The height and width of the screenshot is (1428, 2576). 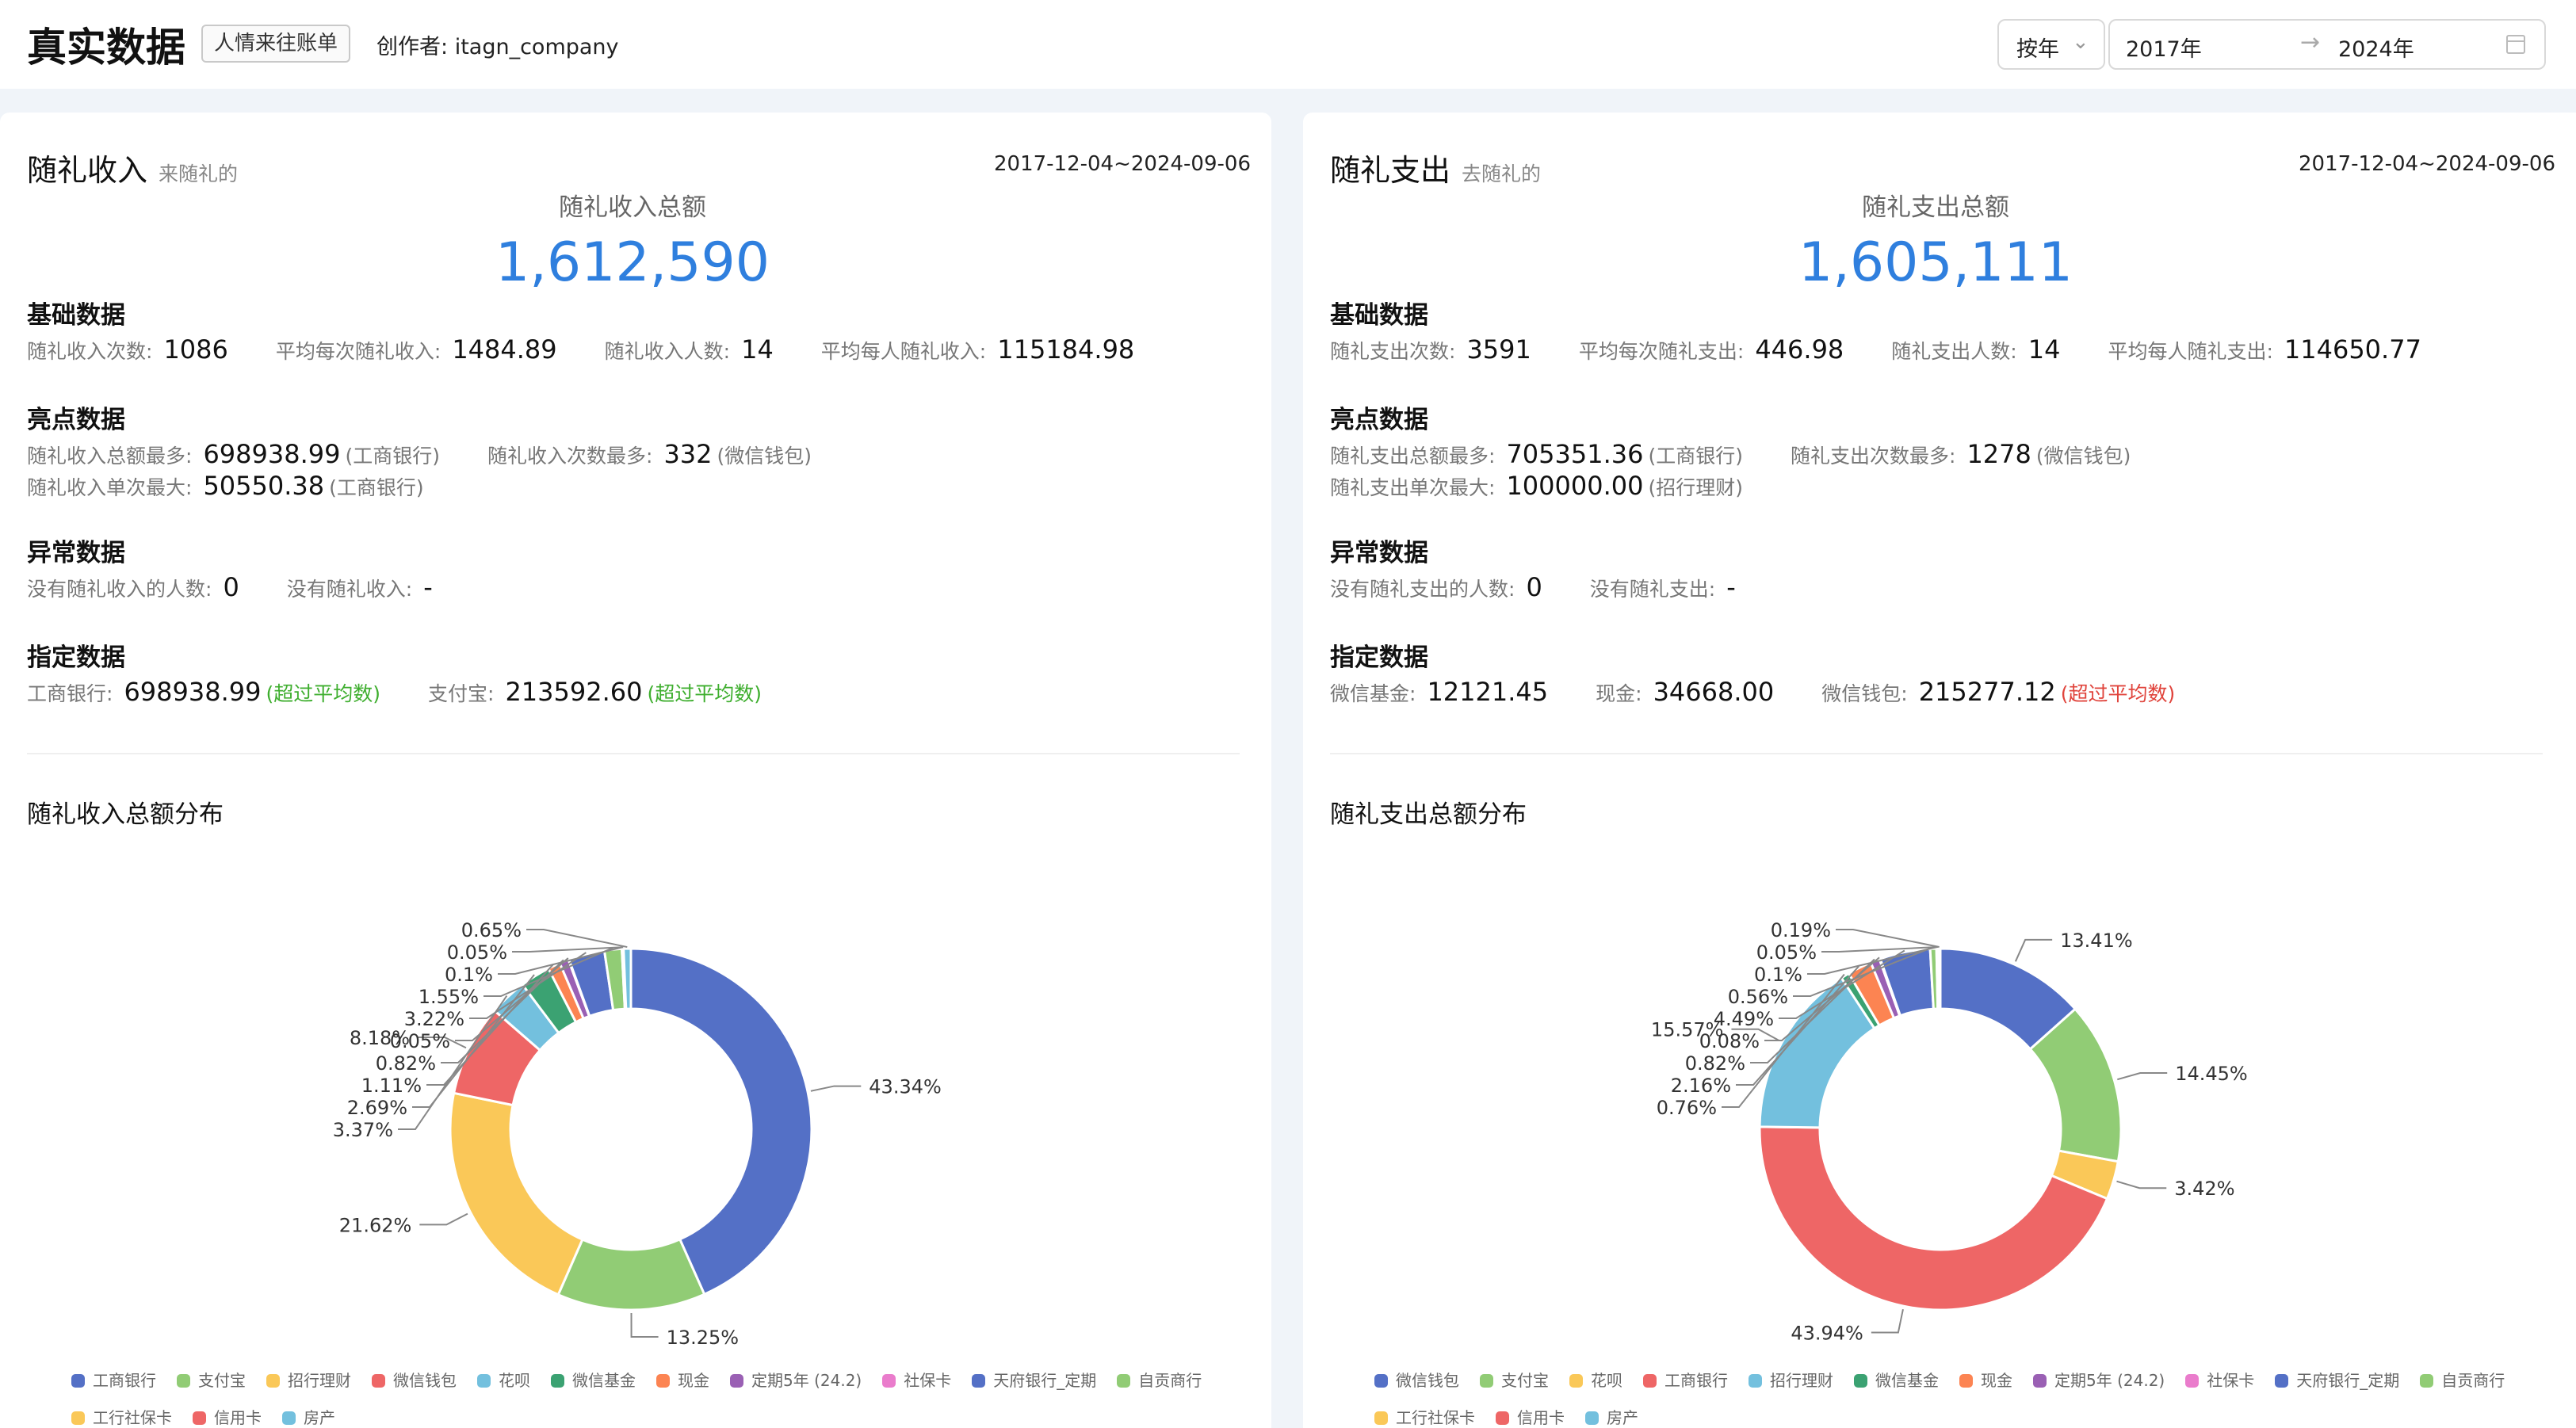 I want to click on pie-label: 0.76%, so click(x=1687, y=1108).